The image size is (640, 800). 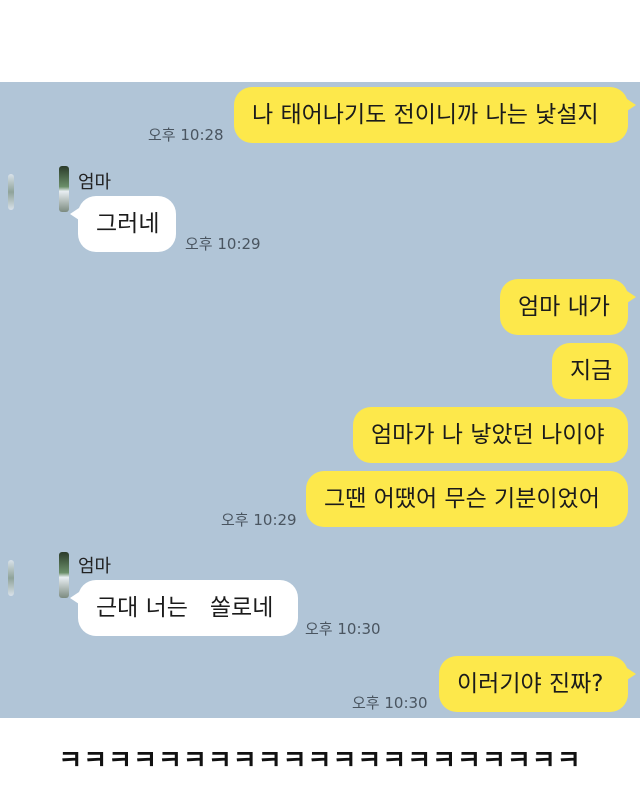 I want to click on my-message-bubble: 이러기야 진짜?, so click(x=537, y=684).